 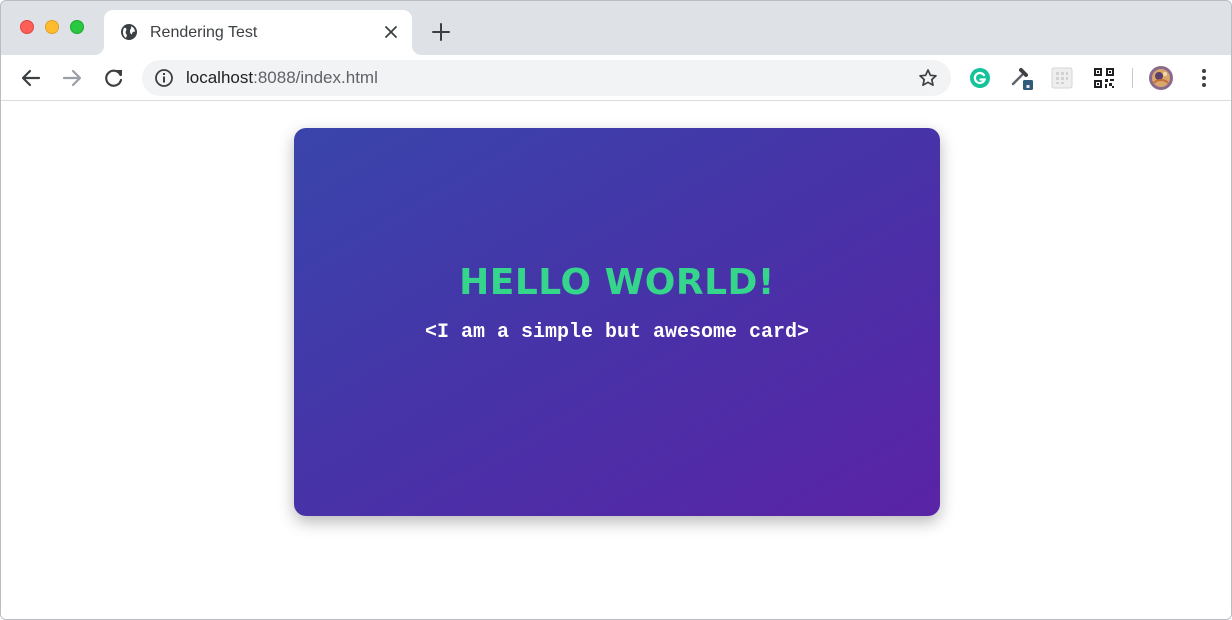 What do you see at coordinates (52, 27) in the screenshot?
I see `minimize-window-button` at bounding box center [52, 27].